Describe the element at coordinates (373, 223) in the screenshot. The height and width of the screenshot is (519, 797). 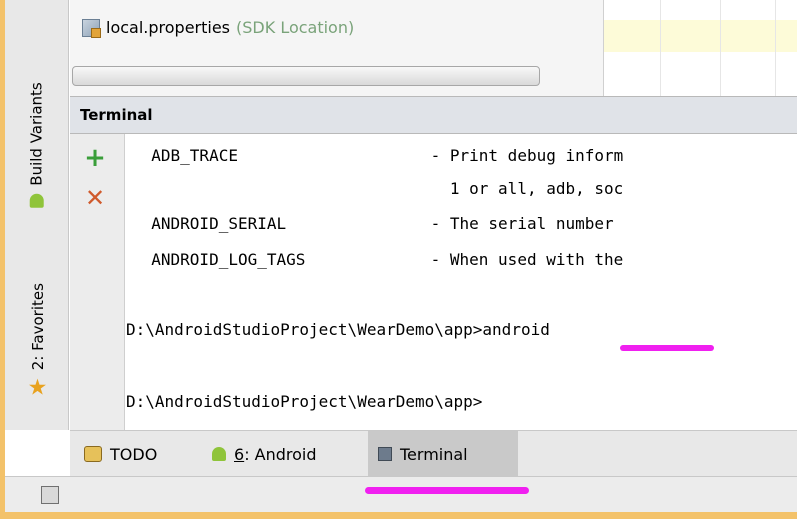
I see `terminal-line: ANDROID_SERIAL - The serial number` at that location.